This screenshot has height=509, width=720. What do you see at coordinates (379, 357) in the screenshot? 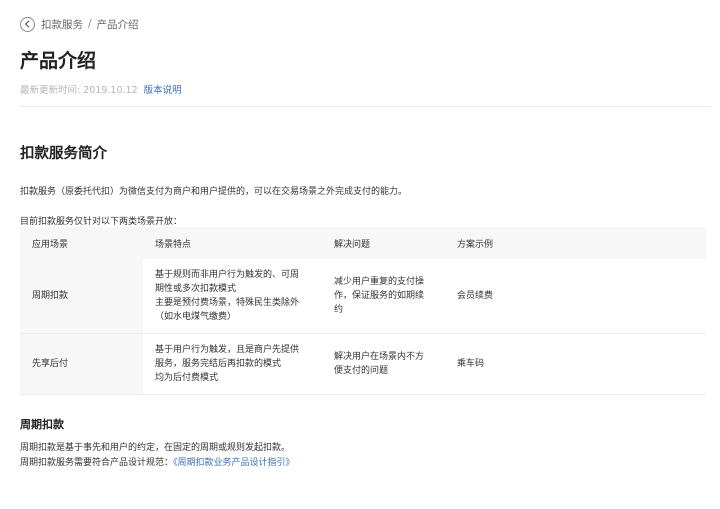
I see `problem-line: 解决用户在场景内不方` at bounding box center [379, 357].